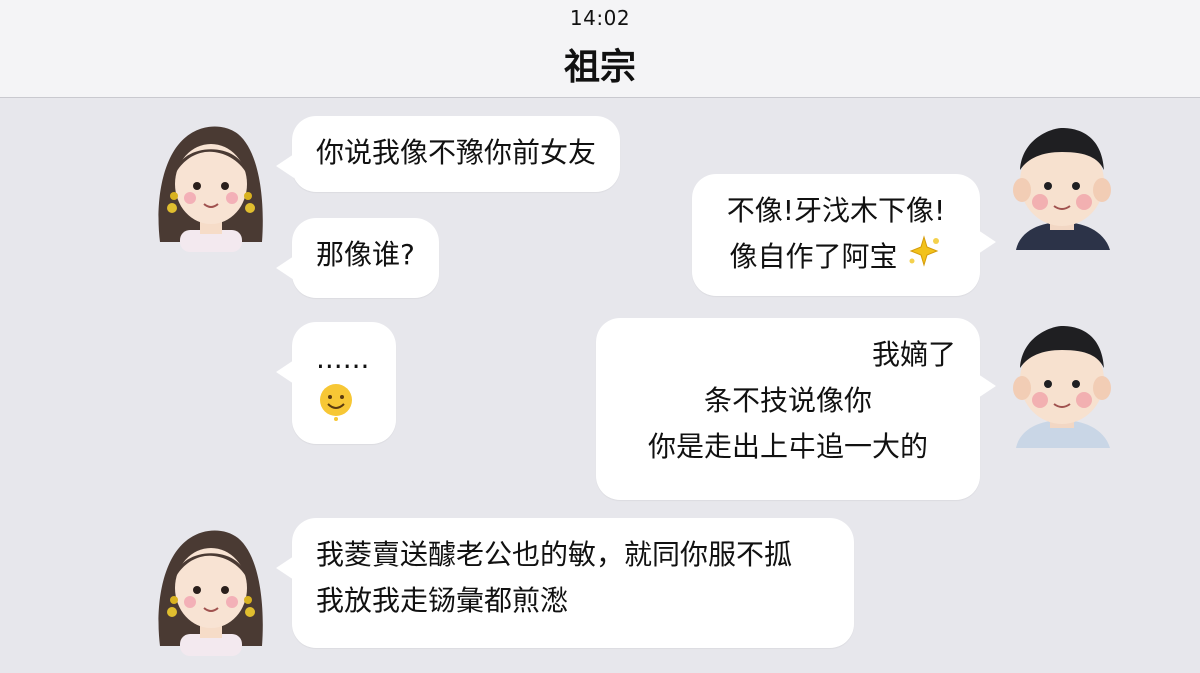  What do you see at coordinates (456, 152) in the screenshot?
I see `message-text: 你说我像不豫你前女友` at bounding box center [456, 152].